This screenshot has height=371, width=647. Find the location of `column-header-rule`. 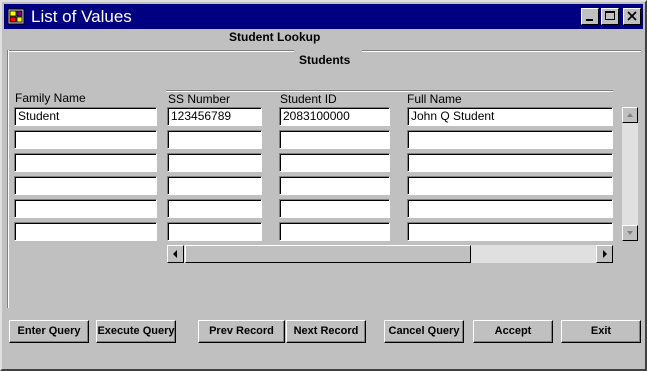

column-header-rule is located at coordinates (389, 91).